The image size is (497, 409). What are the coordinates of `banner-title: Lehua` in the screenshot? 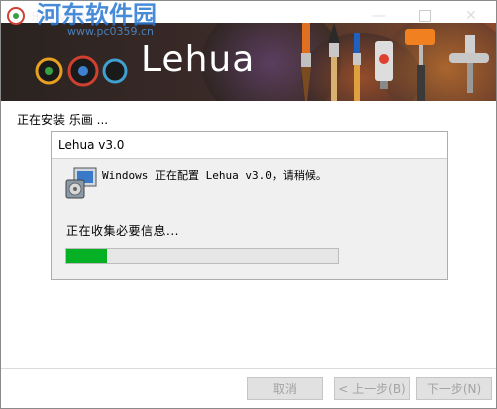 It's located at (198, 59).